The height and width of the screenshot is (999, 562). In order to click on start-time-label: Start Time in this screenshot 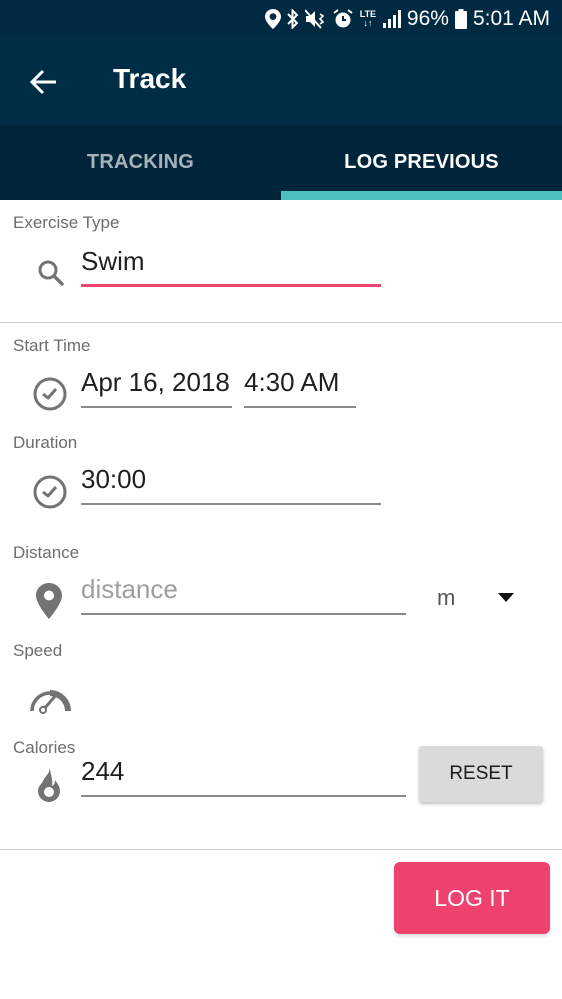, I will do `click(52, 345)`.